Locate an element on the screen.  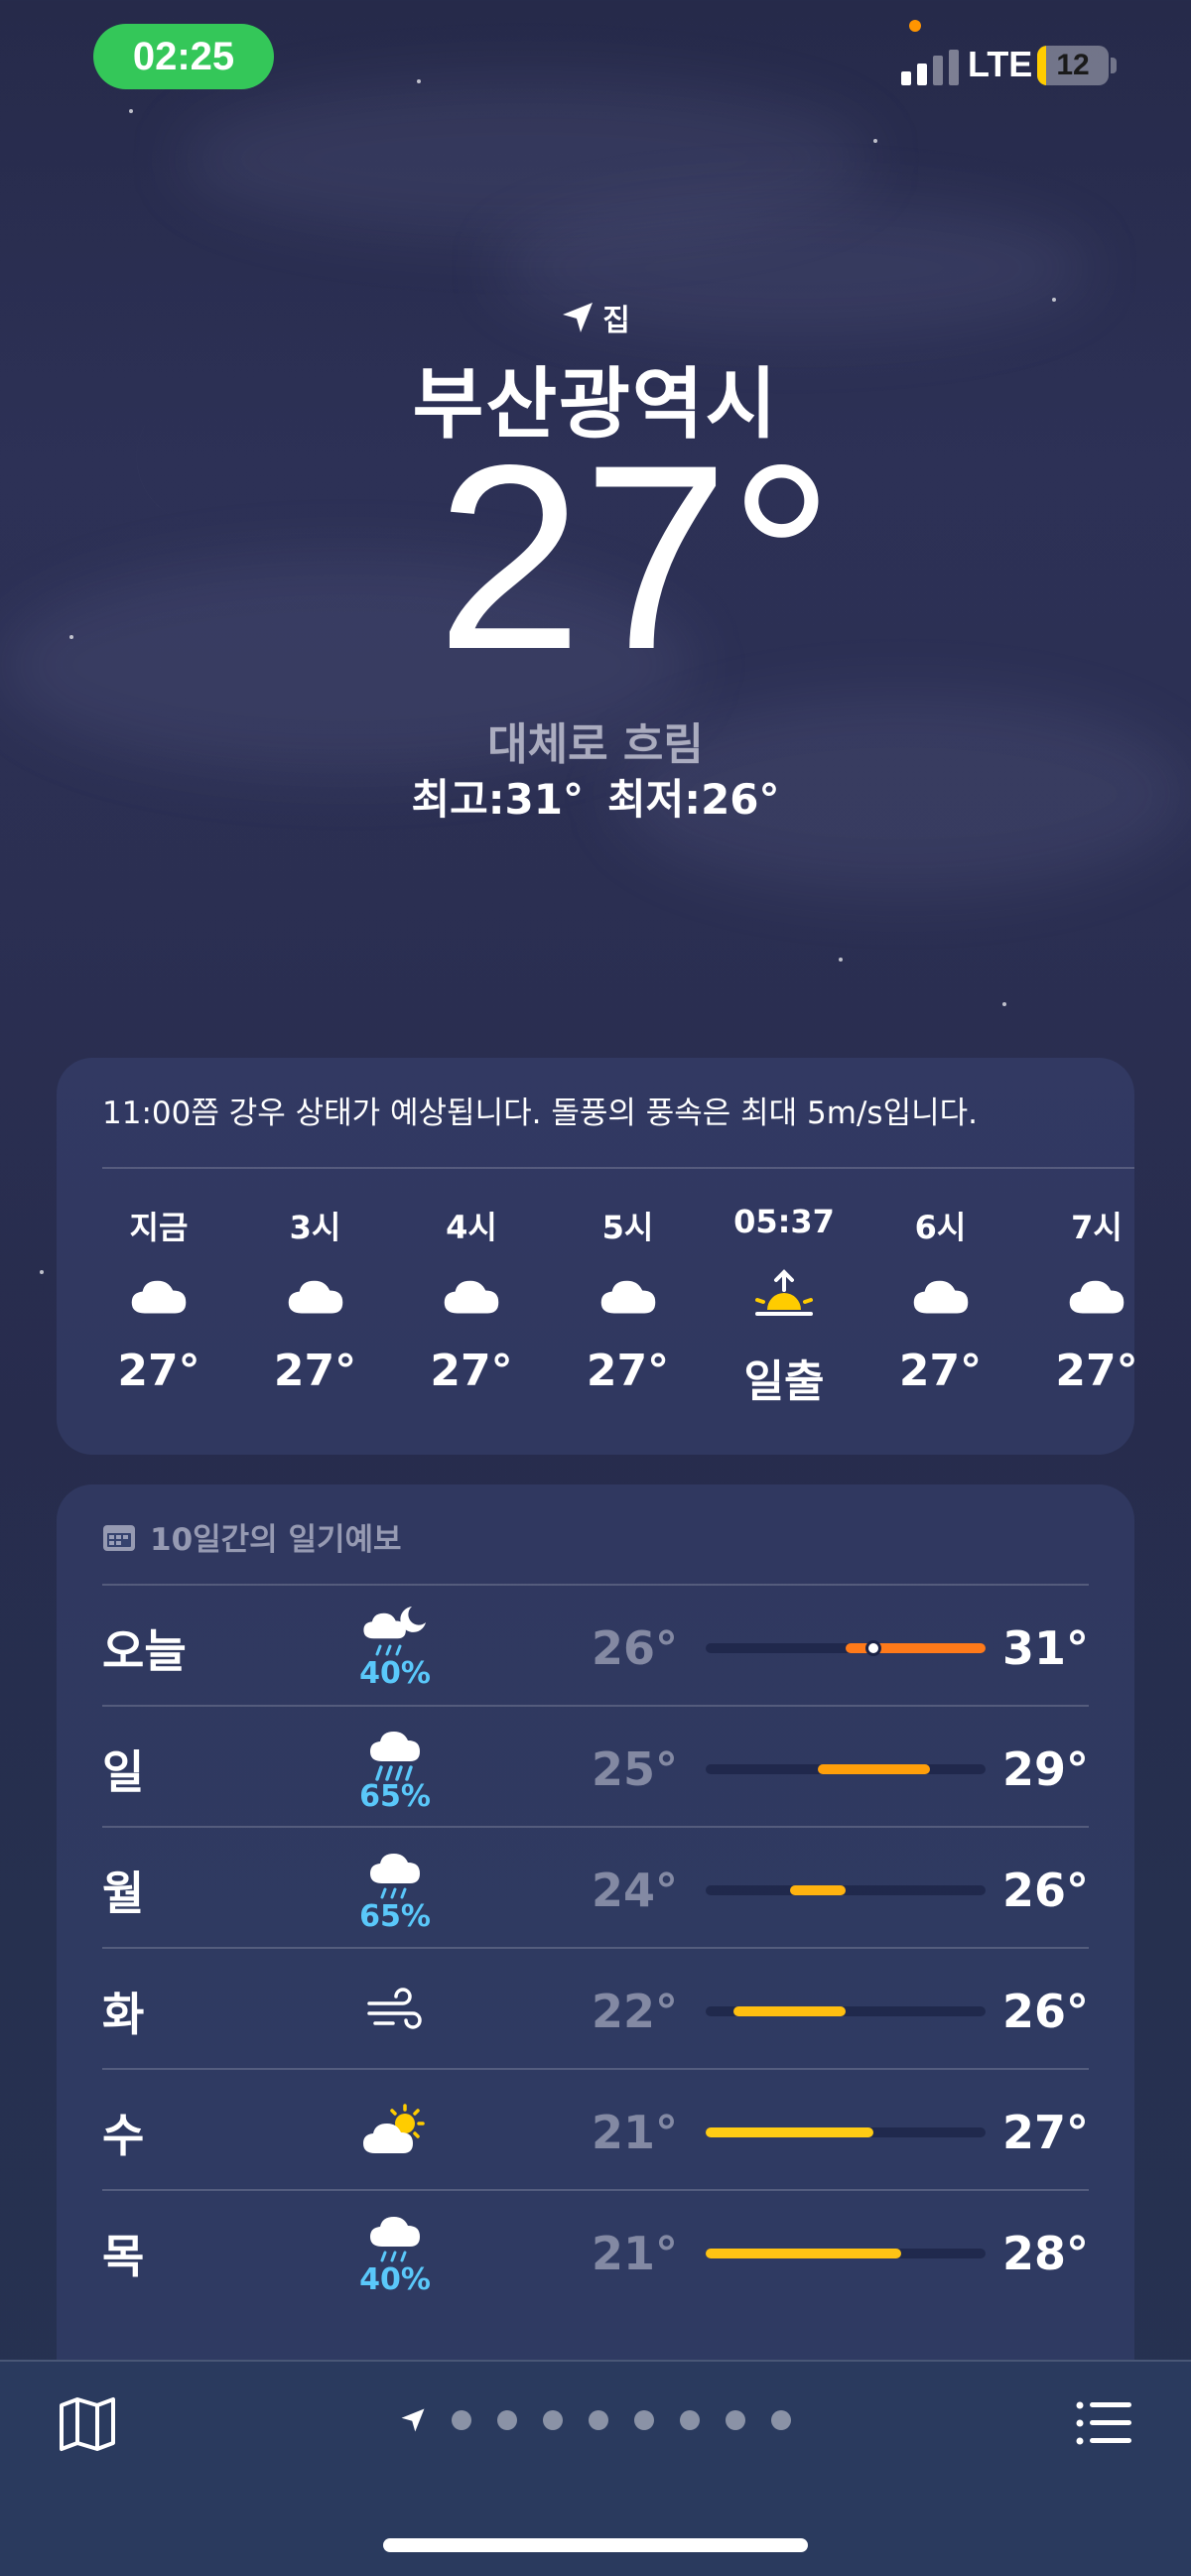
hourly-time: 지금 is located at coordinates (159, 1228).